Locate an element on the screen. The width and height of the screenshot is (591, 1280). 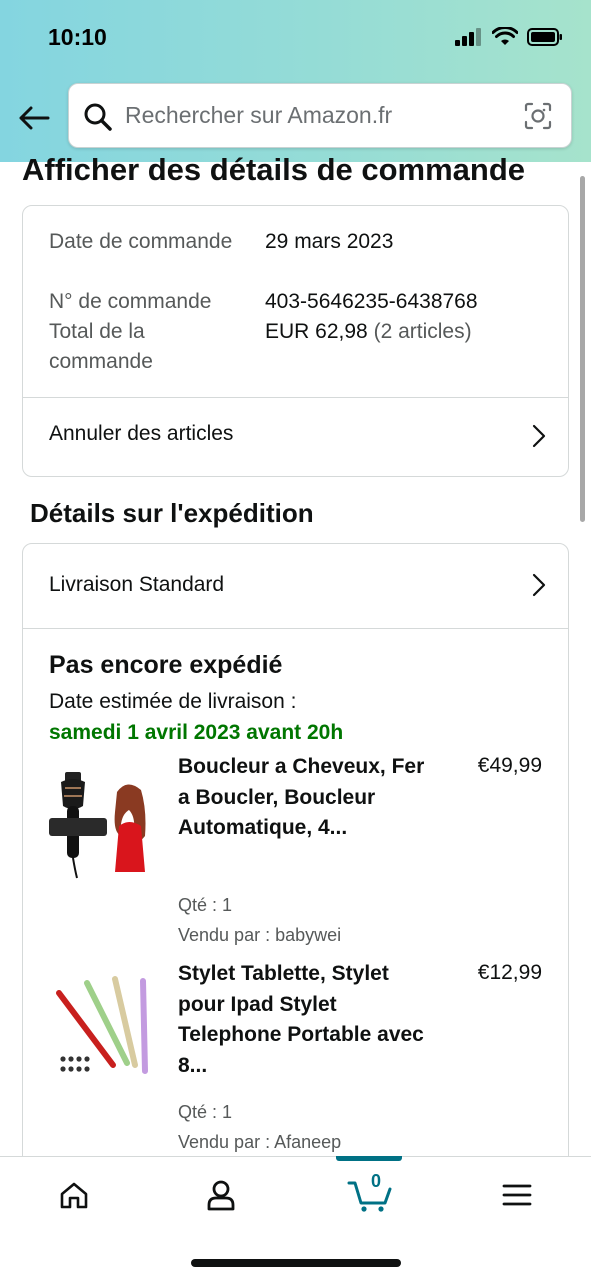
home-indicator is located at coordinates (296, 1263).